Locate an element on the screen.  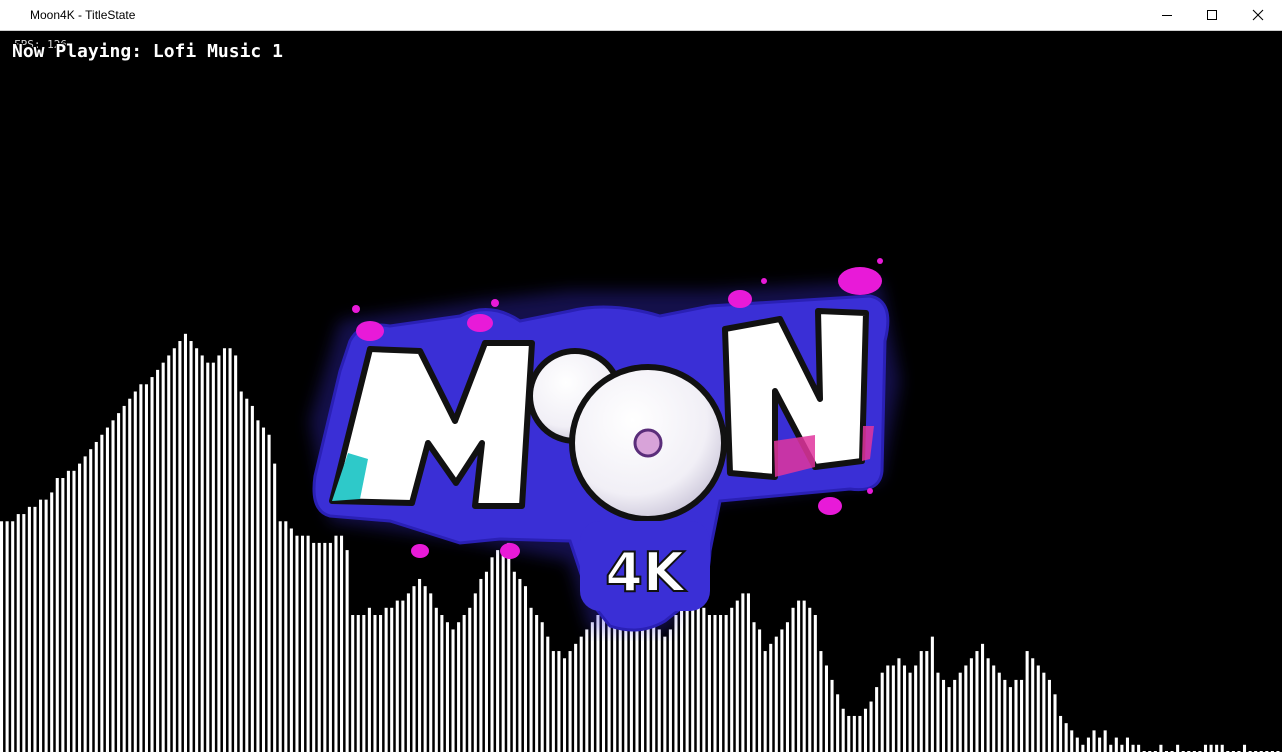
maximize-button is located at coordinates (1212, 15).